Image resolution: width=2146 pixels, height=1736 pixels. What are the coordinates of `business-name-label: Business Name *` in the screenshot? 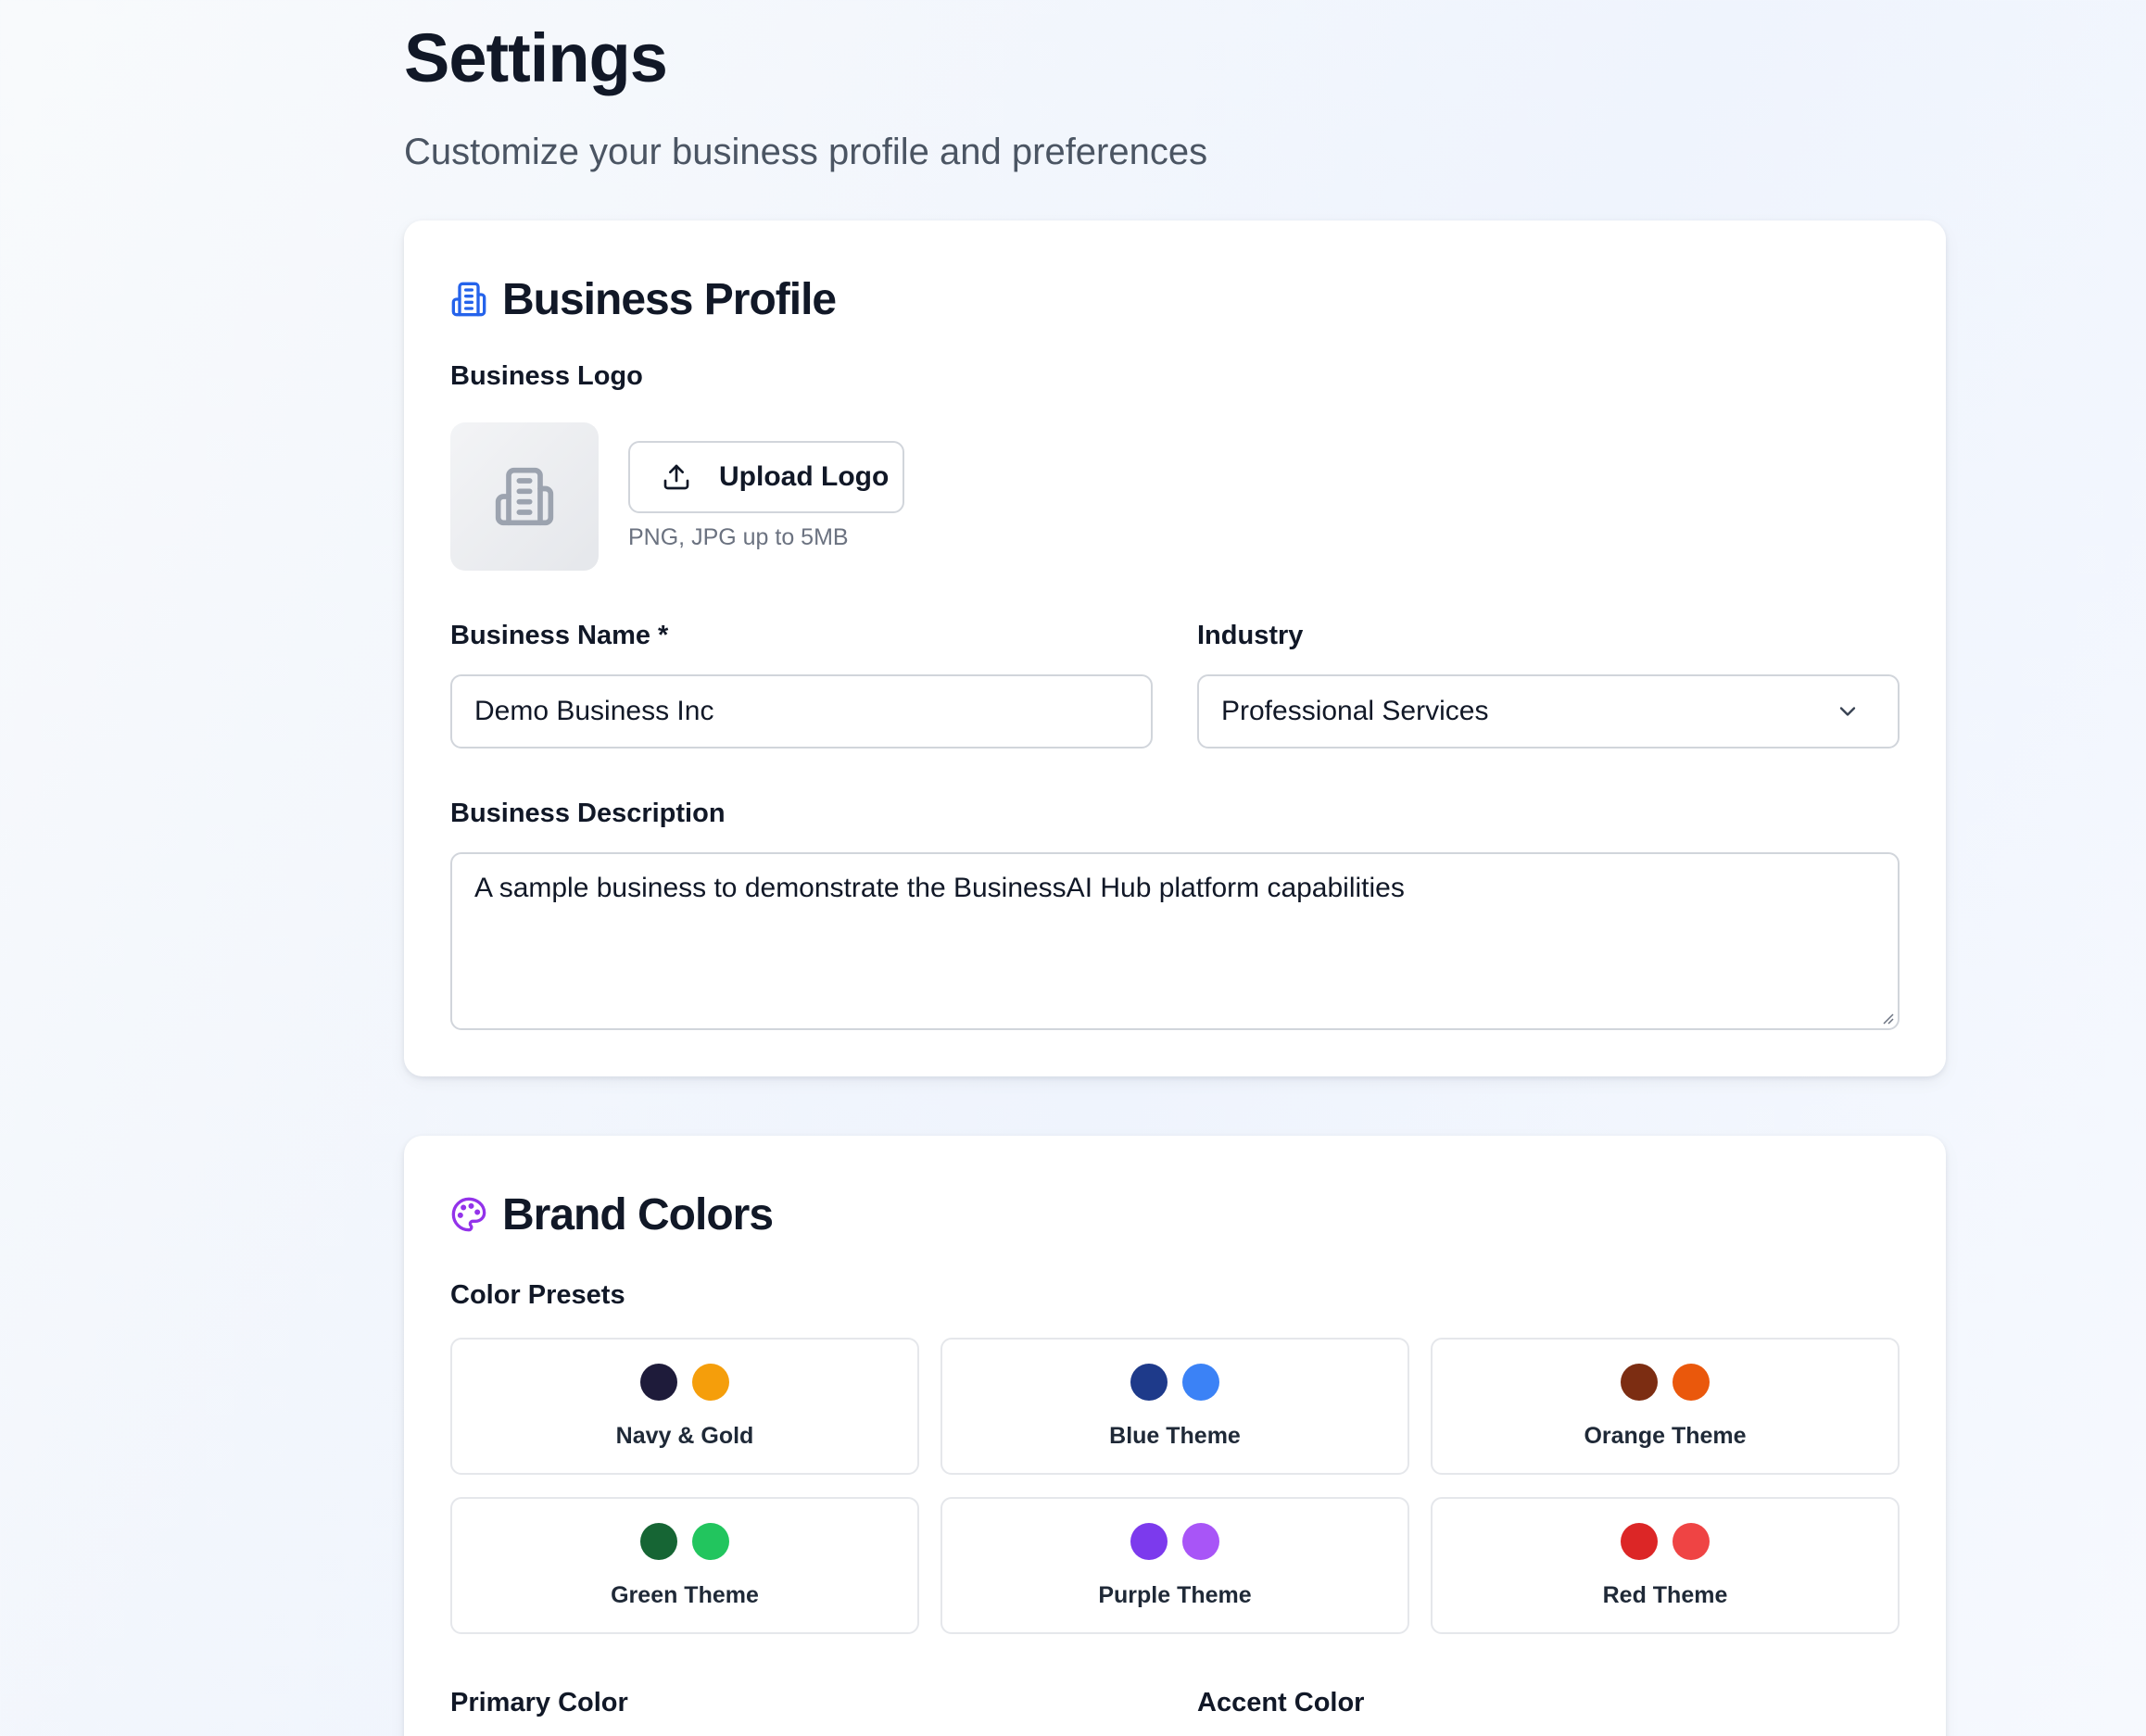 It's located at (559, 635).